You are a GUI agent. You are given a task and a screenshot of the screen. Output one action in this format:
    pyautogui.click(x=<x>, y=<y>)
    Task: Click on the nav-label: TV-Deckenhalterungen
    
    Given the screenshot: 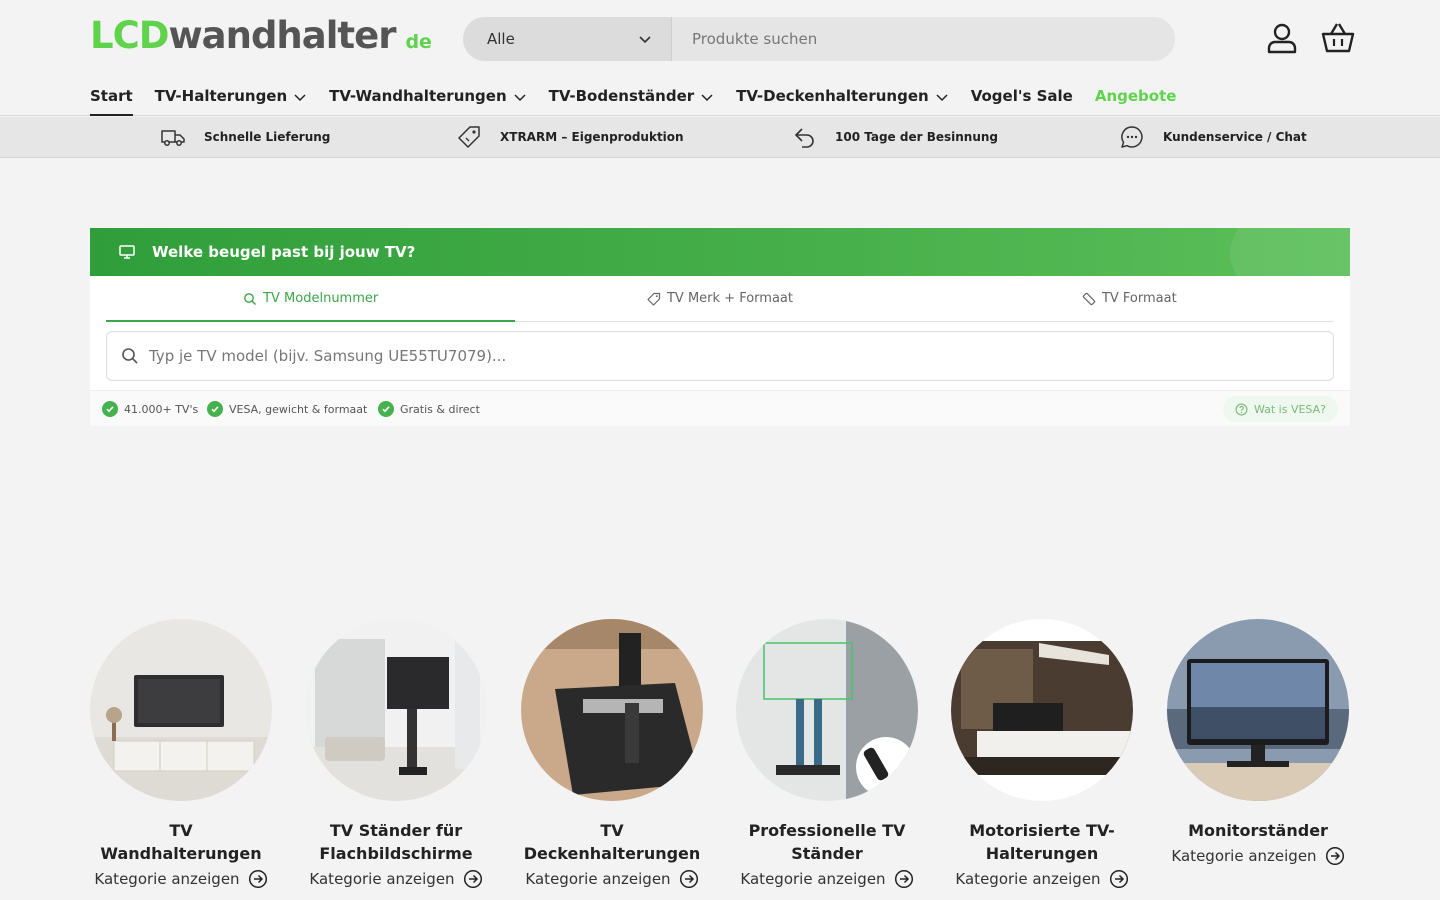 What is the action you would take?
    pyautogui.click(x=832, y=96)
    